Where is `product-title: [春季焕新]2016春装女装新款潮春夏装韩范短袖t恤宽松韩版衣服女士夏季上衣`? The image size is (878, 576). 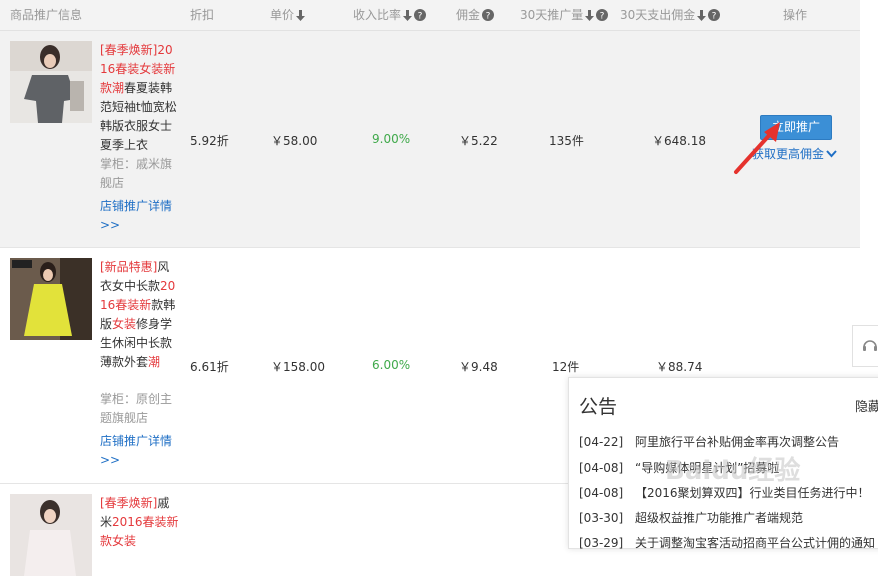
product-title: [春季焕新]2016春装女装新款潮春夏装韩范短袖t恤宽松韩版衣服女士夏季上衣 is located at coordinates (140, 98).